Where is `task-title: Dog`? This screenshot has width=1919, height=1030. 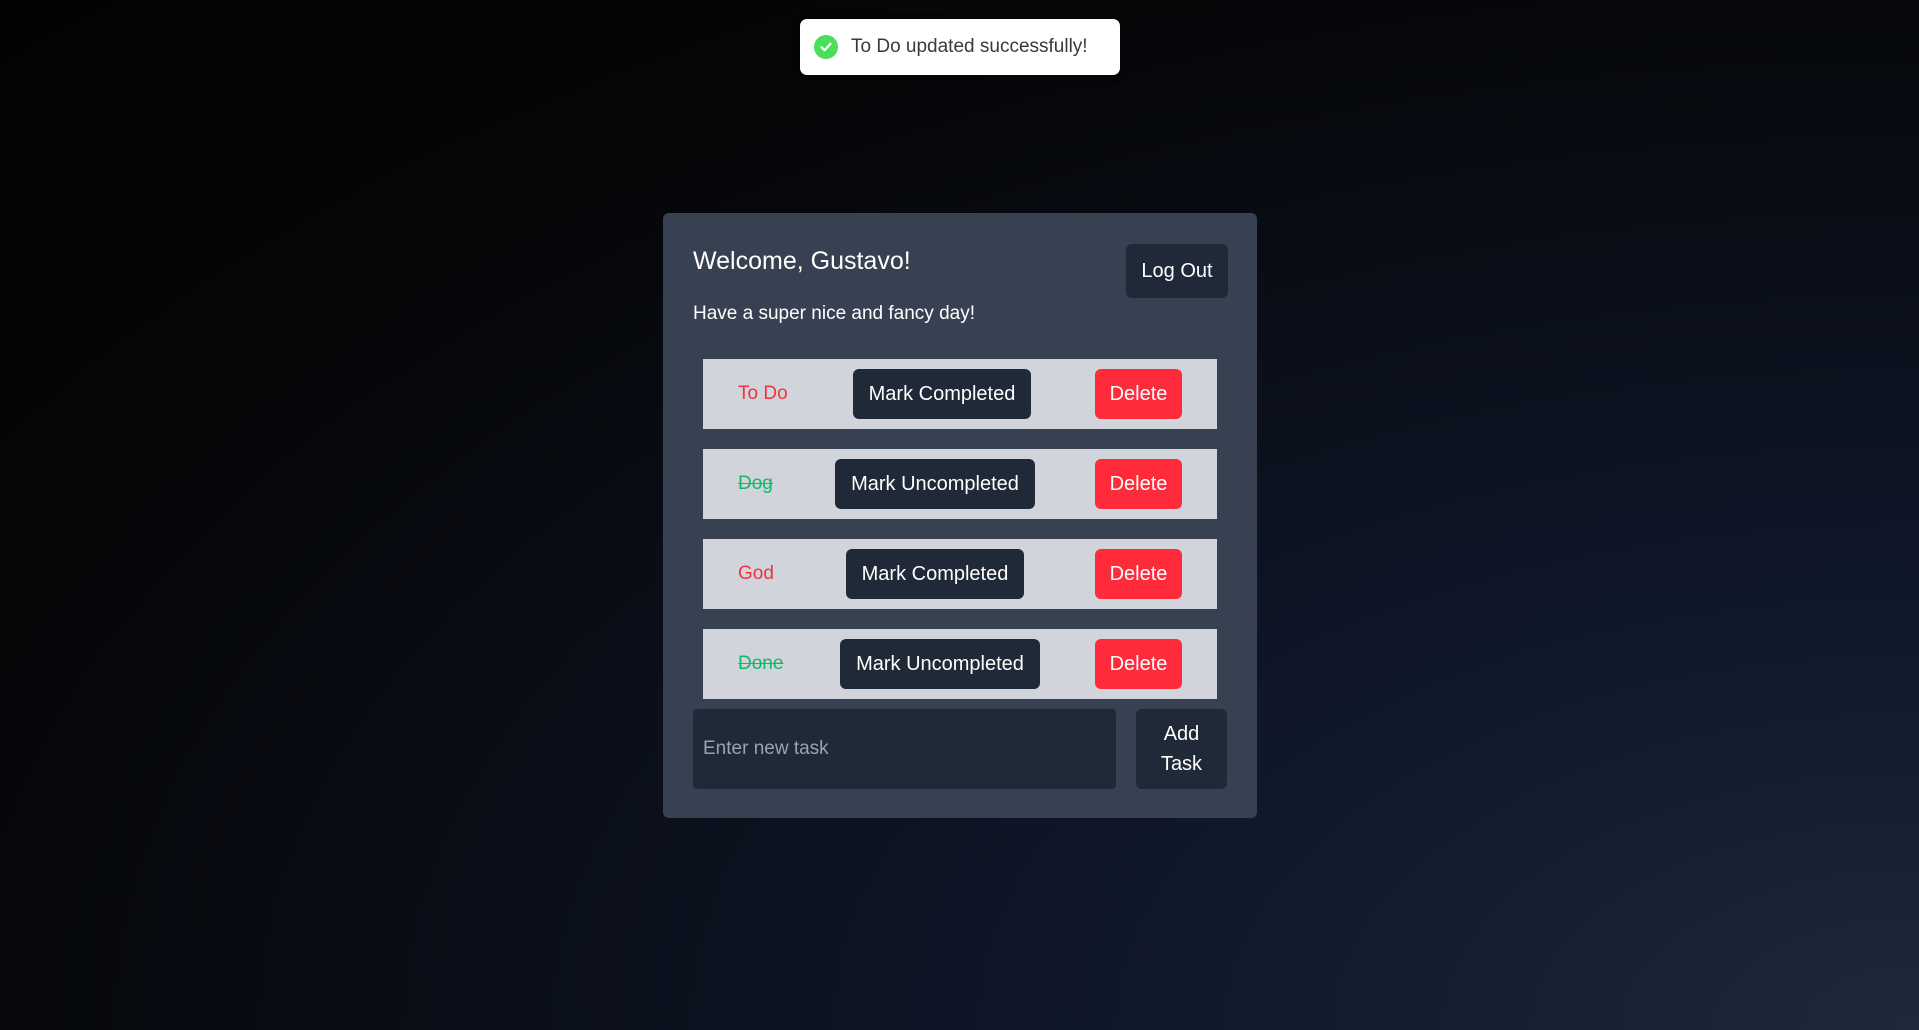
task-title: Dog is located at coordinates (755, 483).